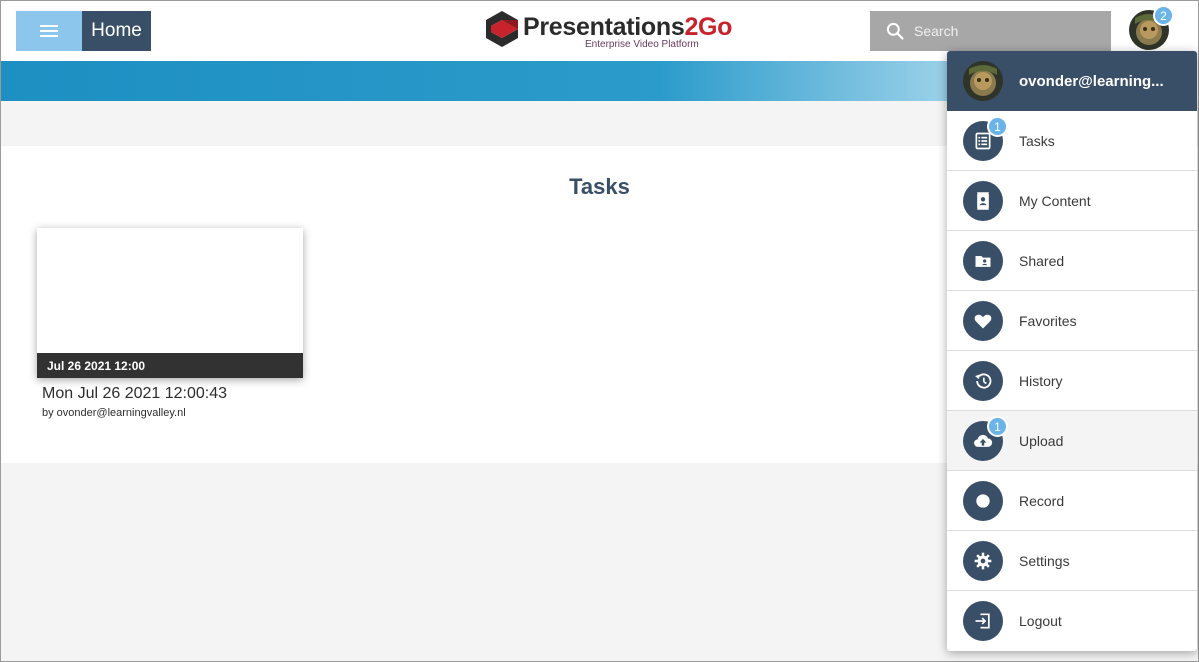  I want to click on menu-item-label: Upload, so click(1041, 440).